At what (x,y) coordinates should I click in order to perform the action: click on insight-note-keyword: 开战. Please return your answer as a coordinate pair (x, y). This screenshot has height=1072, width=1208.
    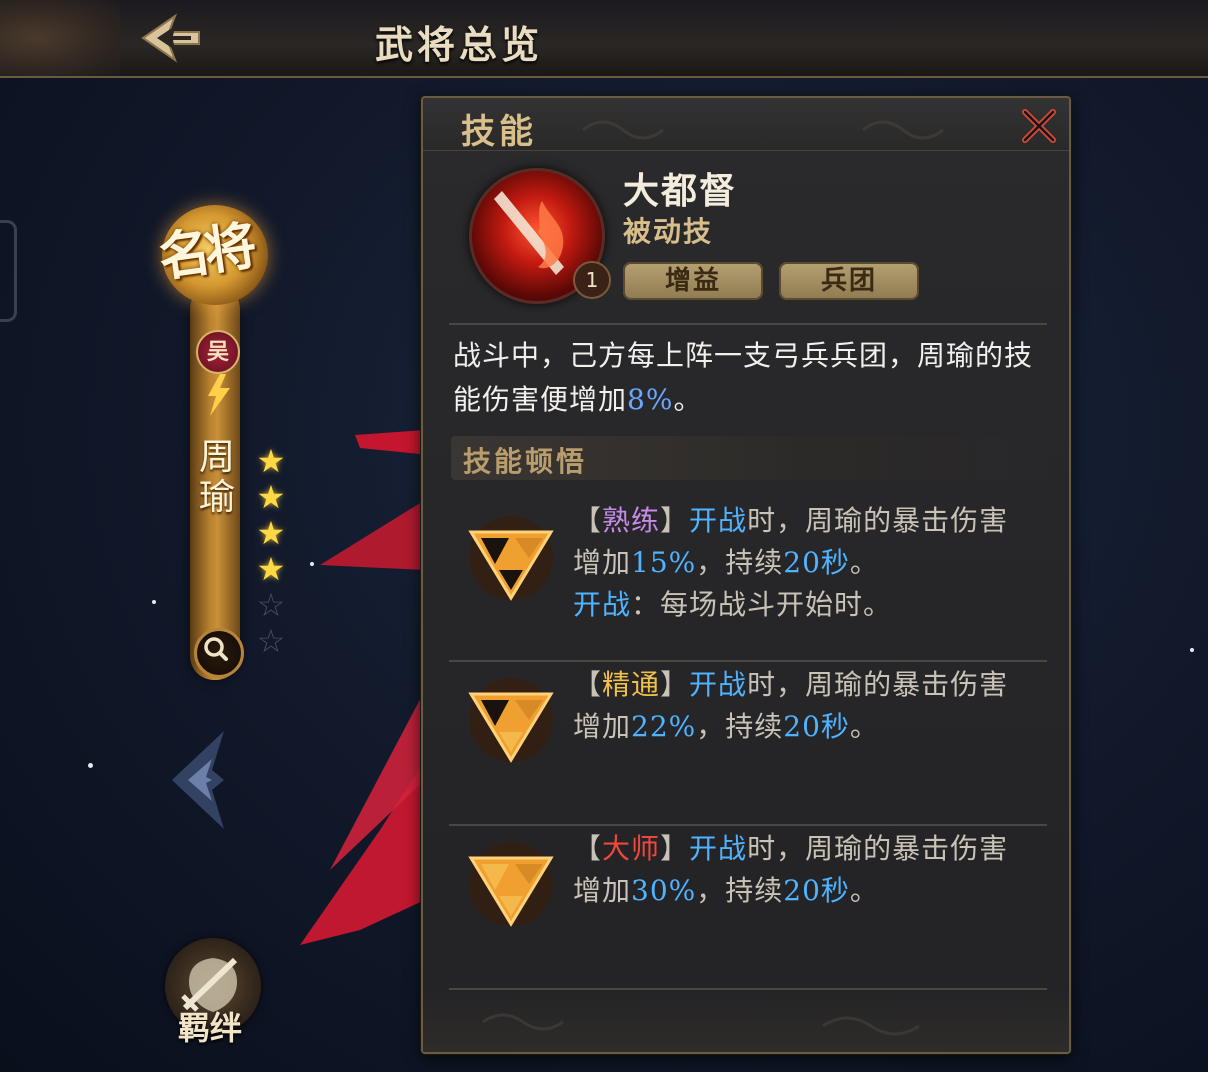
    Looking at the image, I should click on (602, 604).